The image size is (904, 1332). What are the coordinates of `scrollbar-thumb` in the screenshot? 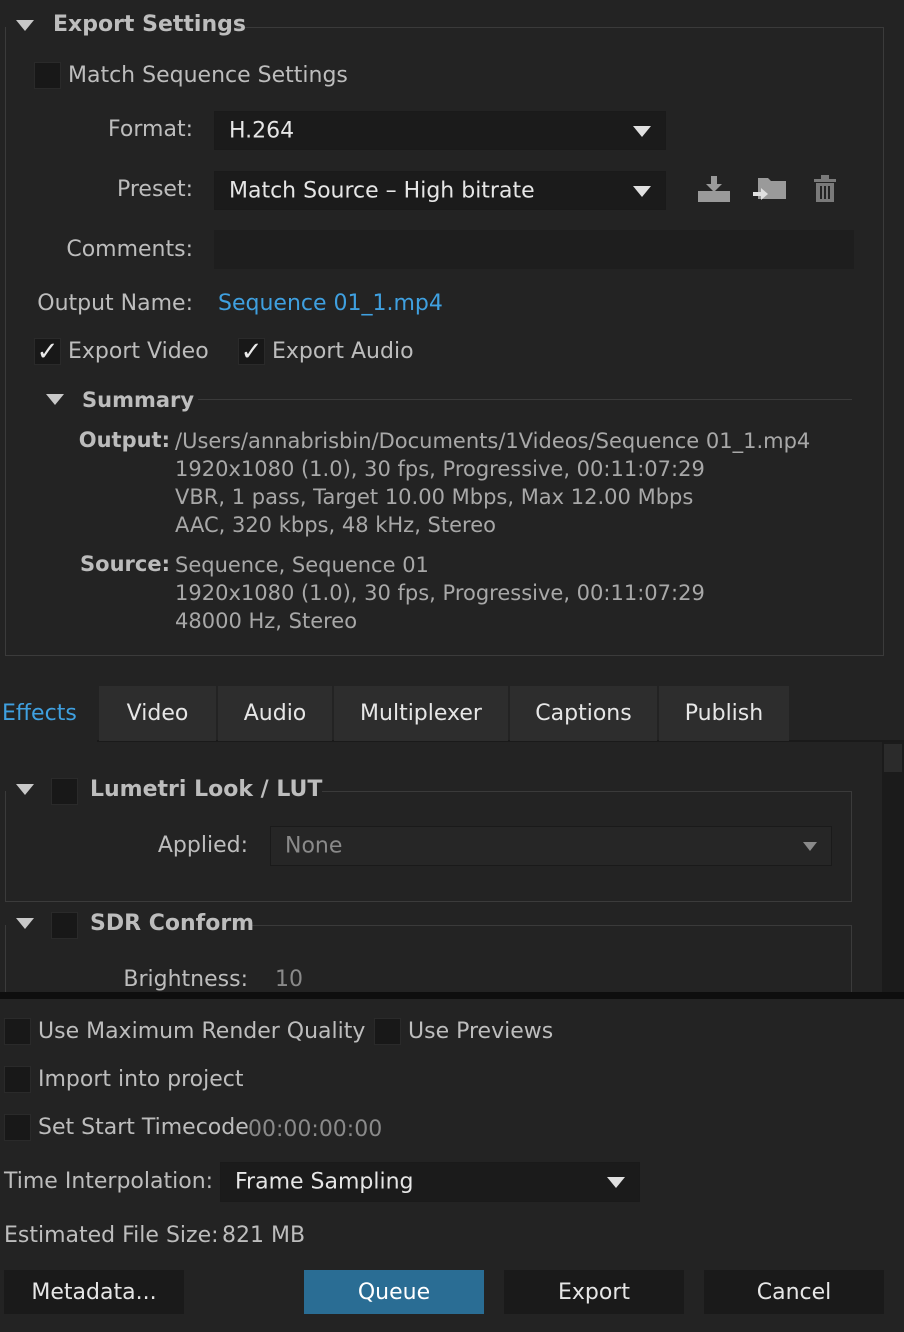 It's located at (893, 758).